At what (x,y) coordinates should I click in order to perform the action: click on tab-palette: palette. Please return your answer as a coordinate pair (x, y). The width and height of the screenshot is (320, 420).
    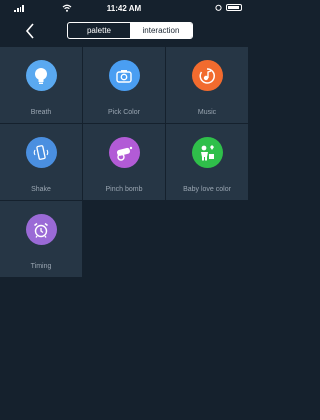
    Looking at the image, I should click on (99, 30).